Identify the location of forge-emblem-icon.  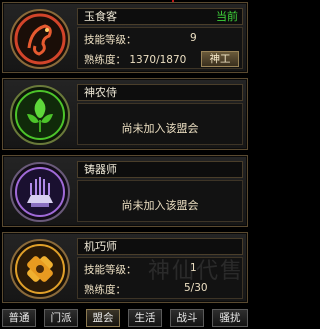
(40, 192).